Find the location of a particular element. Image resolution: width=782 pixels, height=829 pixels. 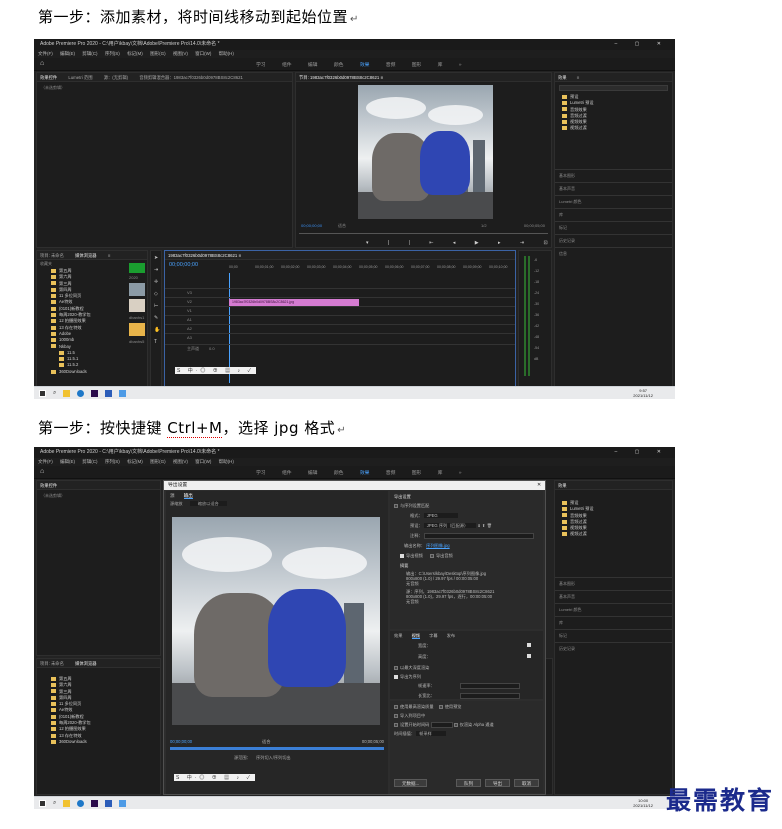

selection-tool-icon: ➤ is located at coordinates (156, 258).